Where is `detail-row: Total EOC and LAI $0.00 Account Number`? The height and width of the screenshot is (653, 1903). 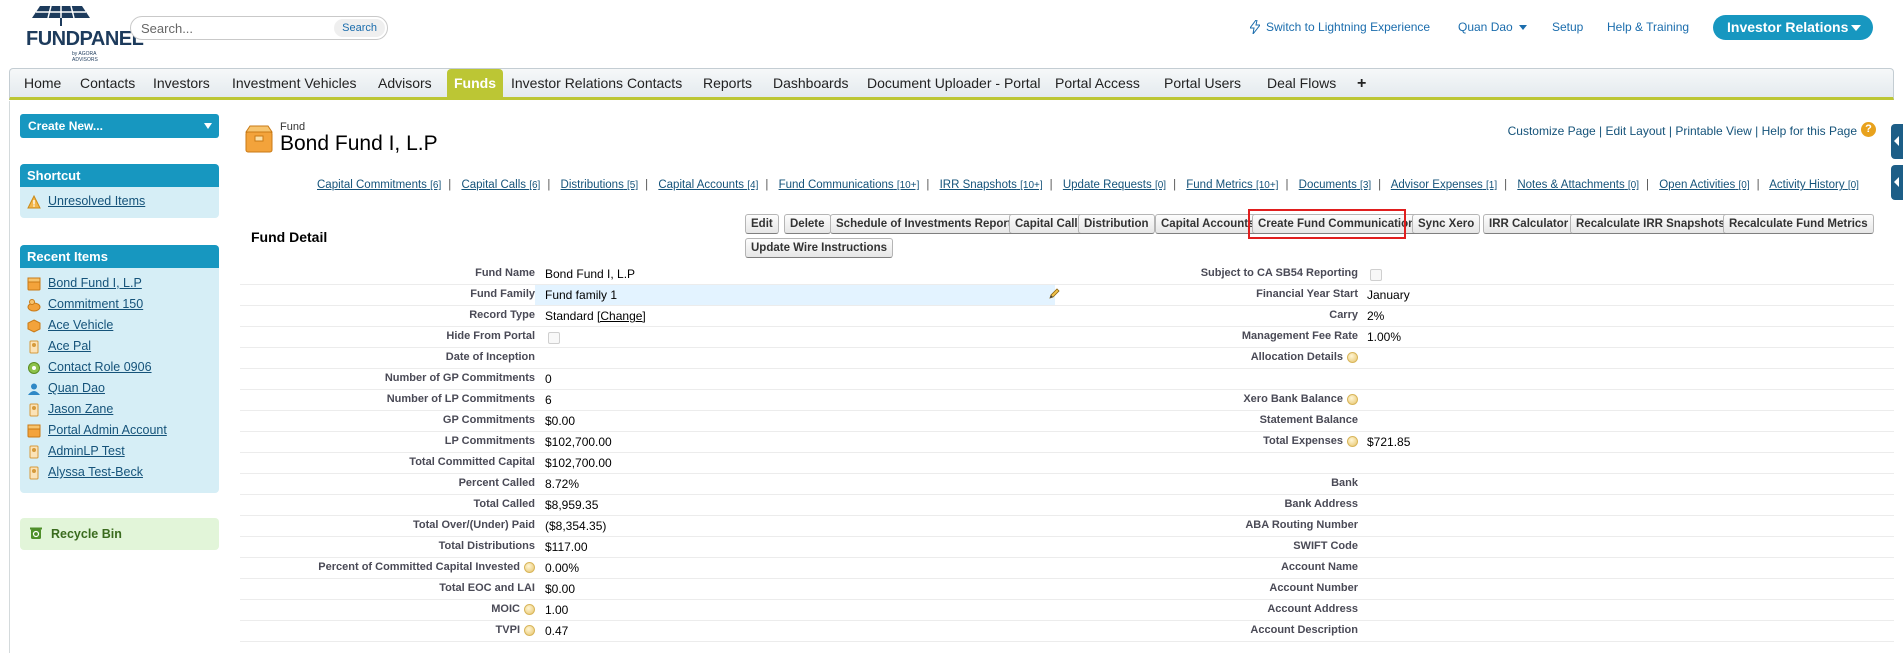
detail-row: Total EOC and LAI $0.00 Account Number is located at coordinates (1067, 589).